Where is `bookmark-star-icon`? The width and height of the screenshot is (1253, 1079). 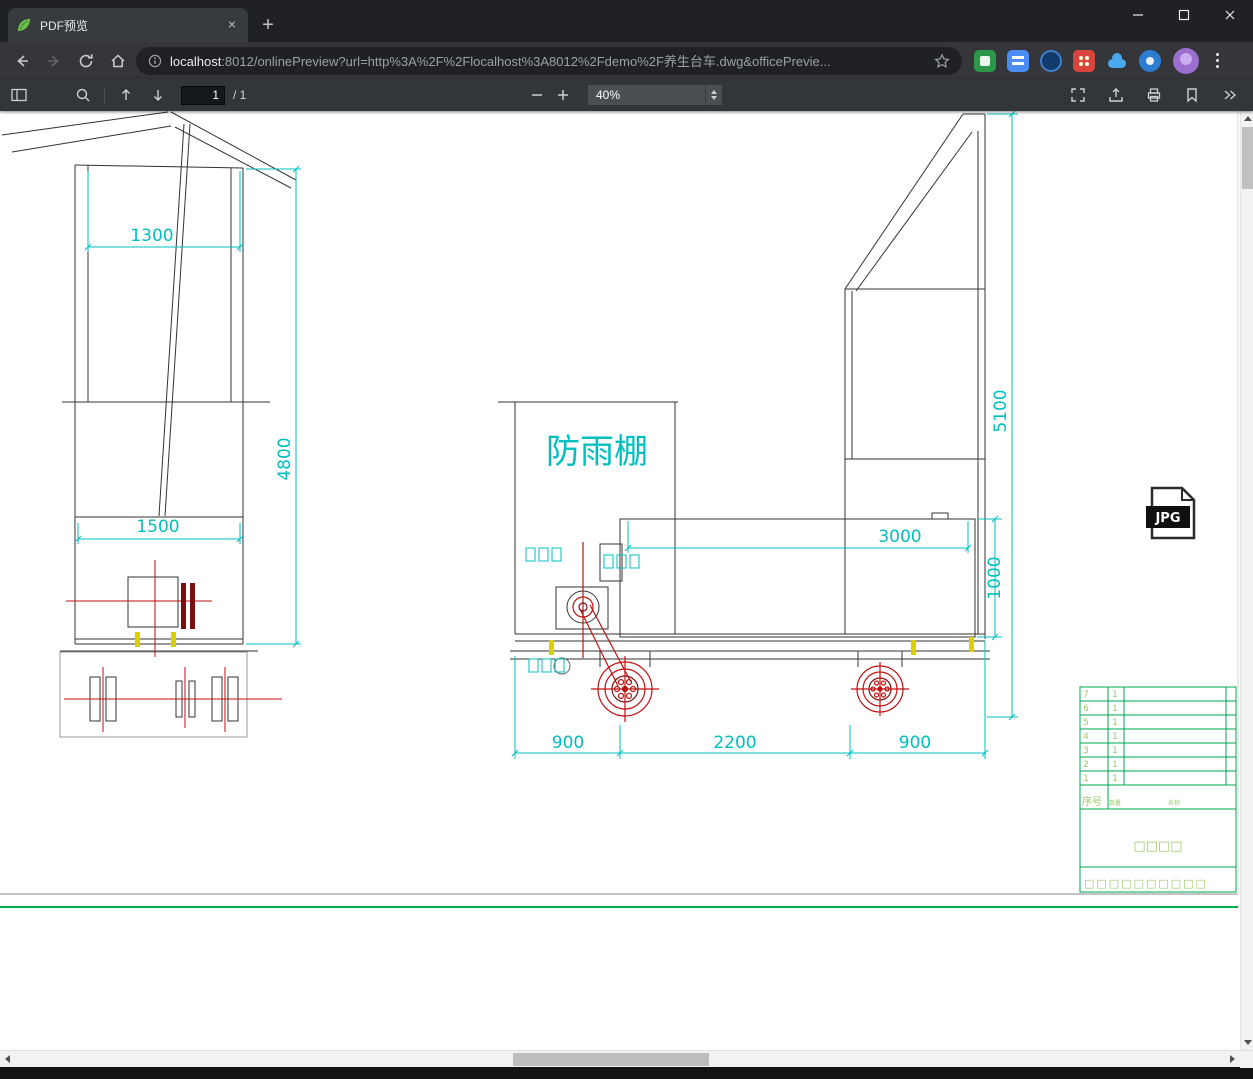 bookmark-star-icon is located at coordinates (942, 60).